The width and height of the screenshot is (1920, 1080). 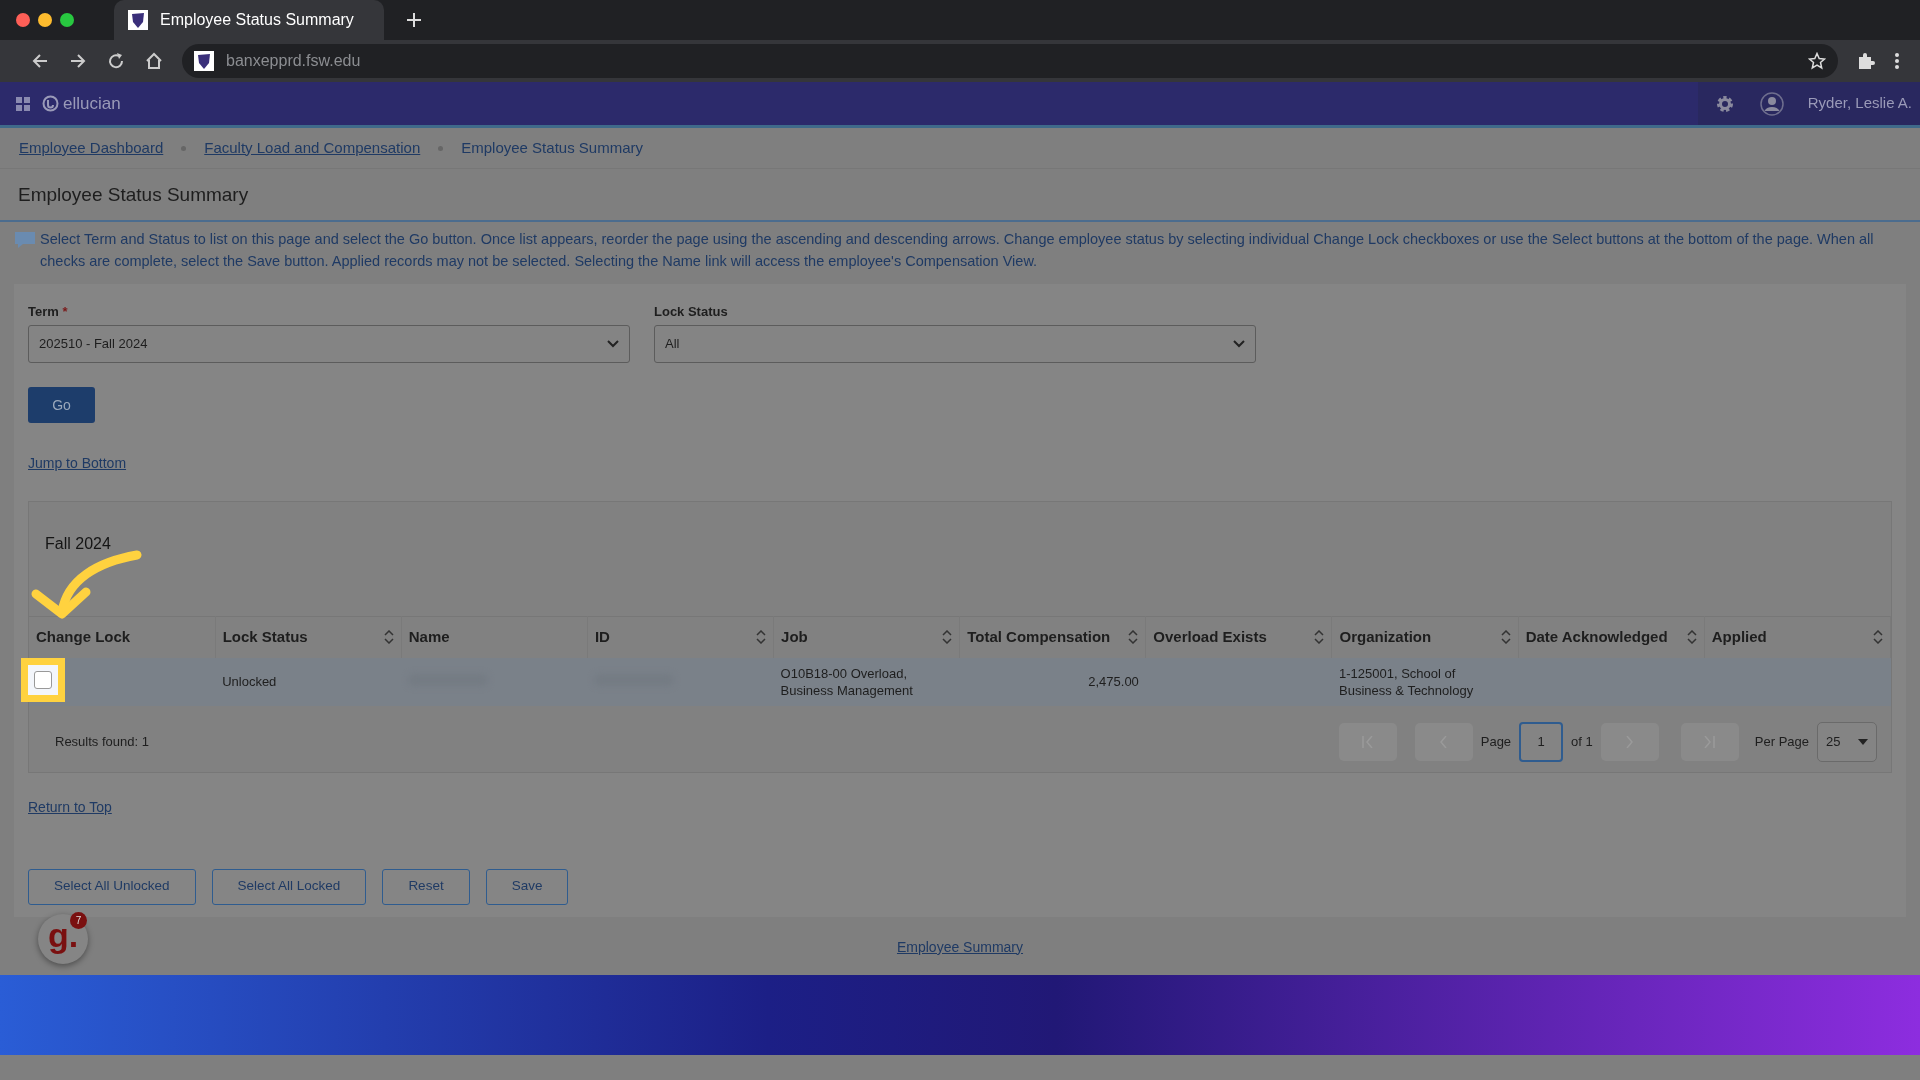 I want to click on page-label: Page, so click(x=1496, y=741).